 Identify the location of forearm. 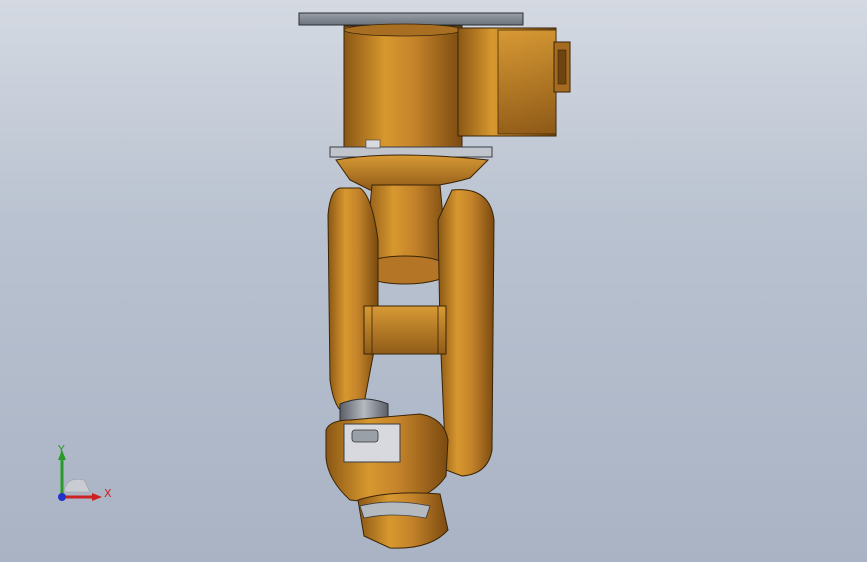
(403, 520).